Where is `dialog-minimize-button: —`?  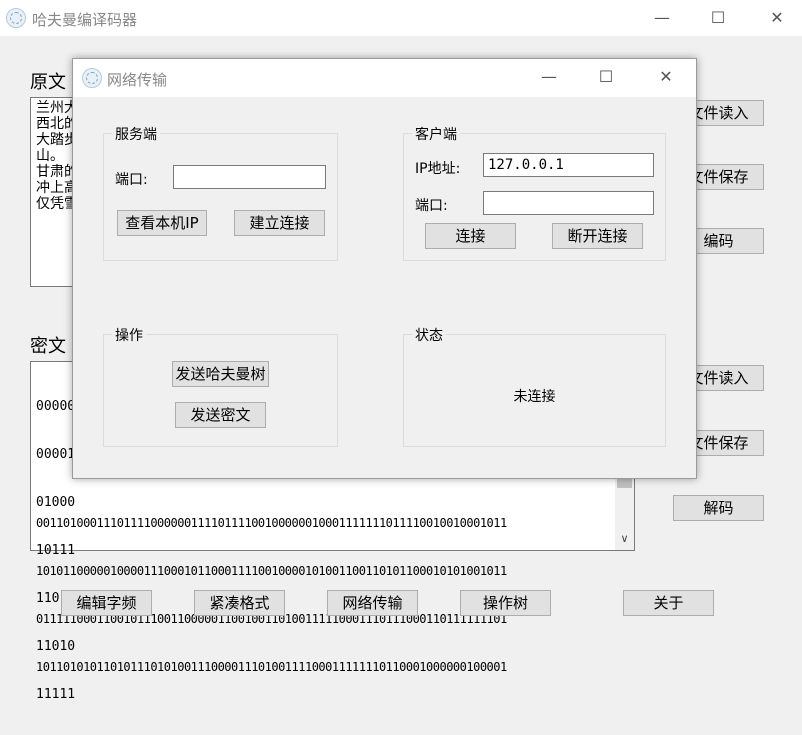
dialog-minimize-button: — is located at coordinates (549, 77).